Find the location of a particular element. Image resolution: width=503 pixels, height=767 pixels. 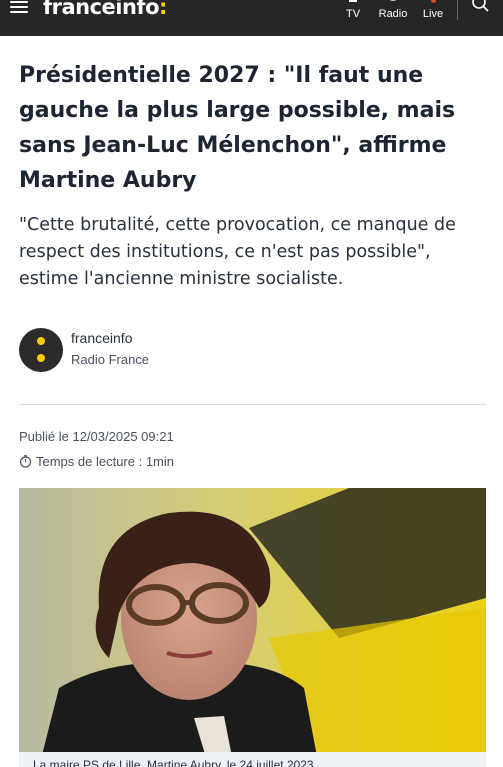

author-organization: Radio France is located at coordinates (110, 359).